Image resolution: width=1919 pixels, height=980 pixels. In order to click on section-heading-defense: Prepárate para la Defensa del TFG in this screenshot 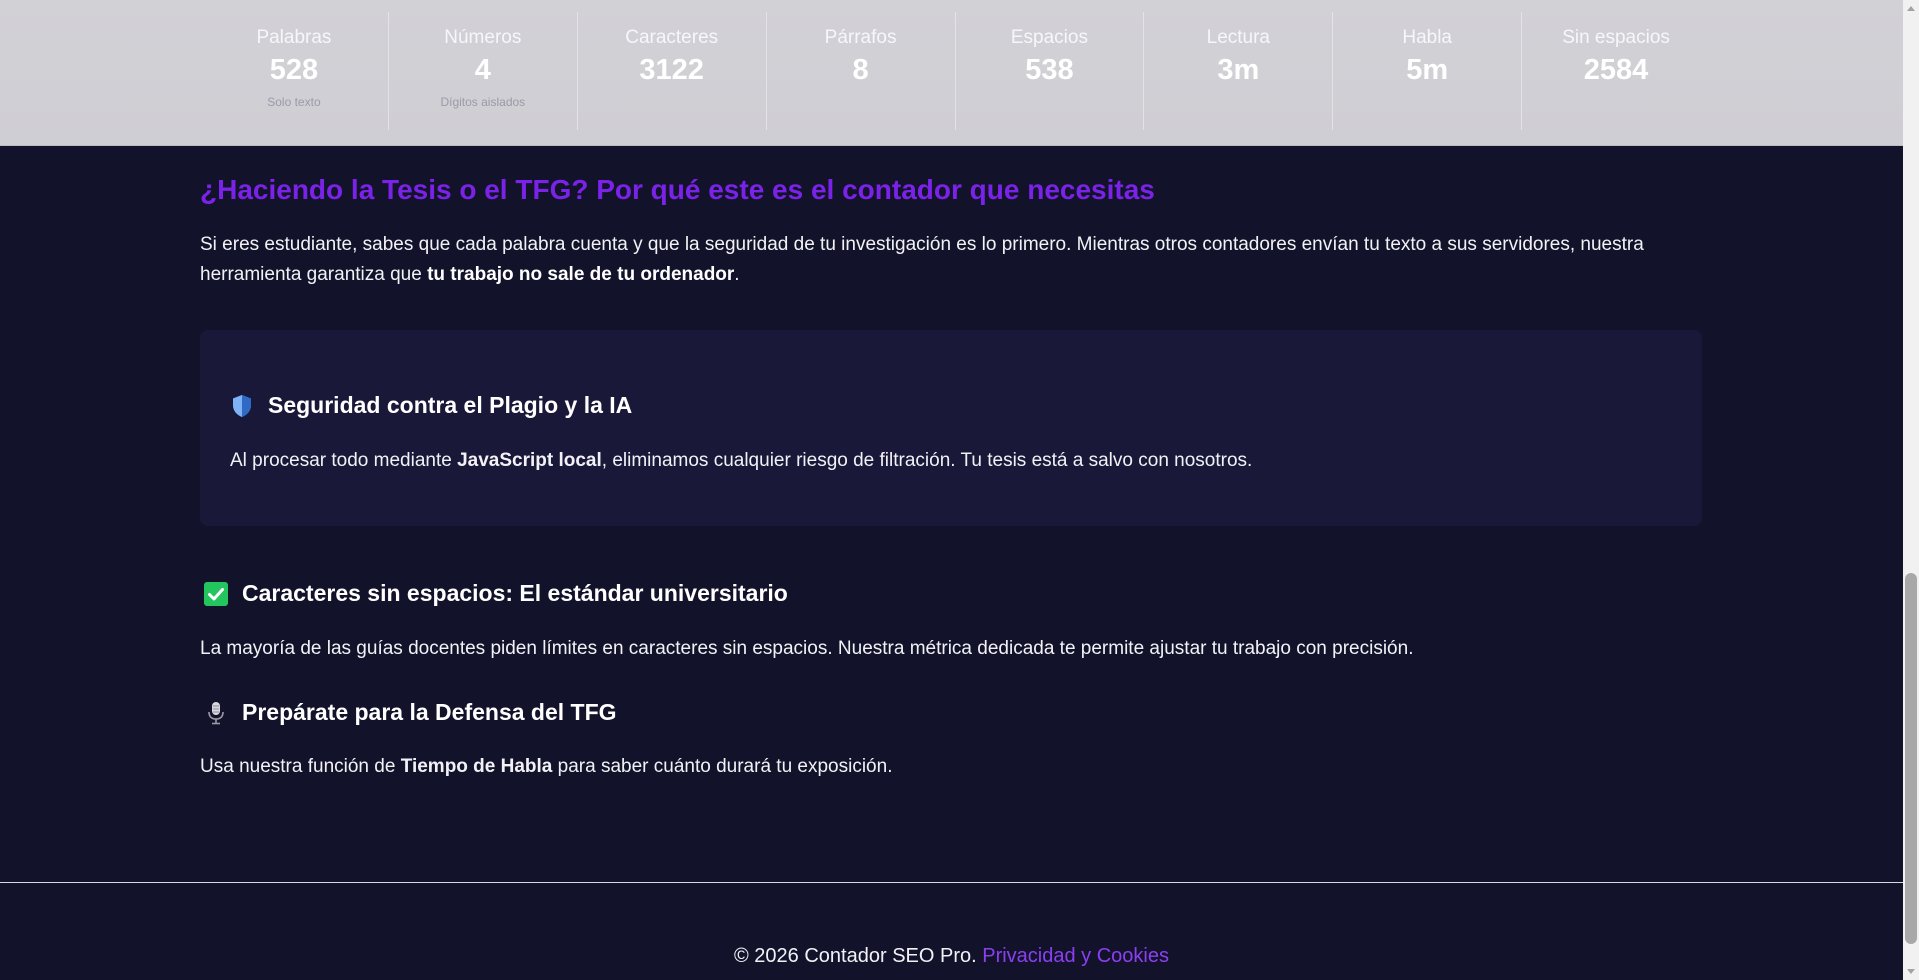, I will do `click(410, 712)`.